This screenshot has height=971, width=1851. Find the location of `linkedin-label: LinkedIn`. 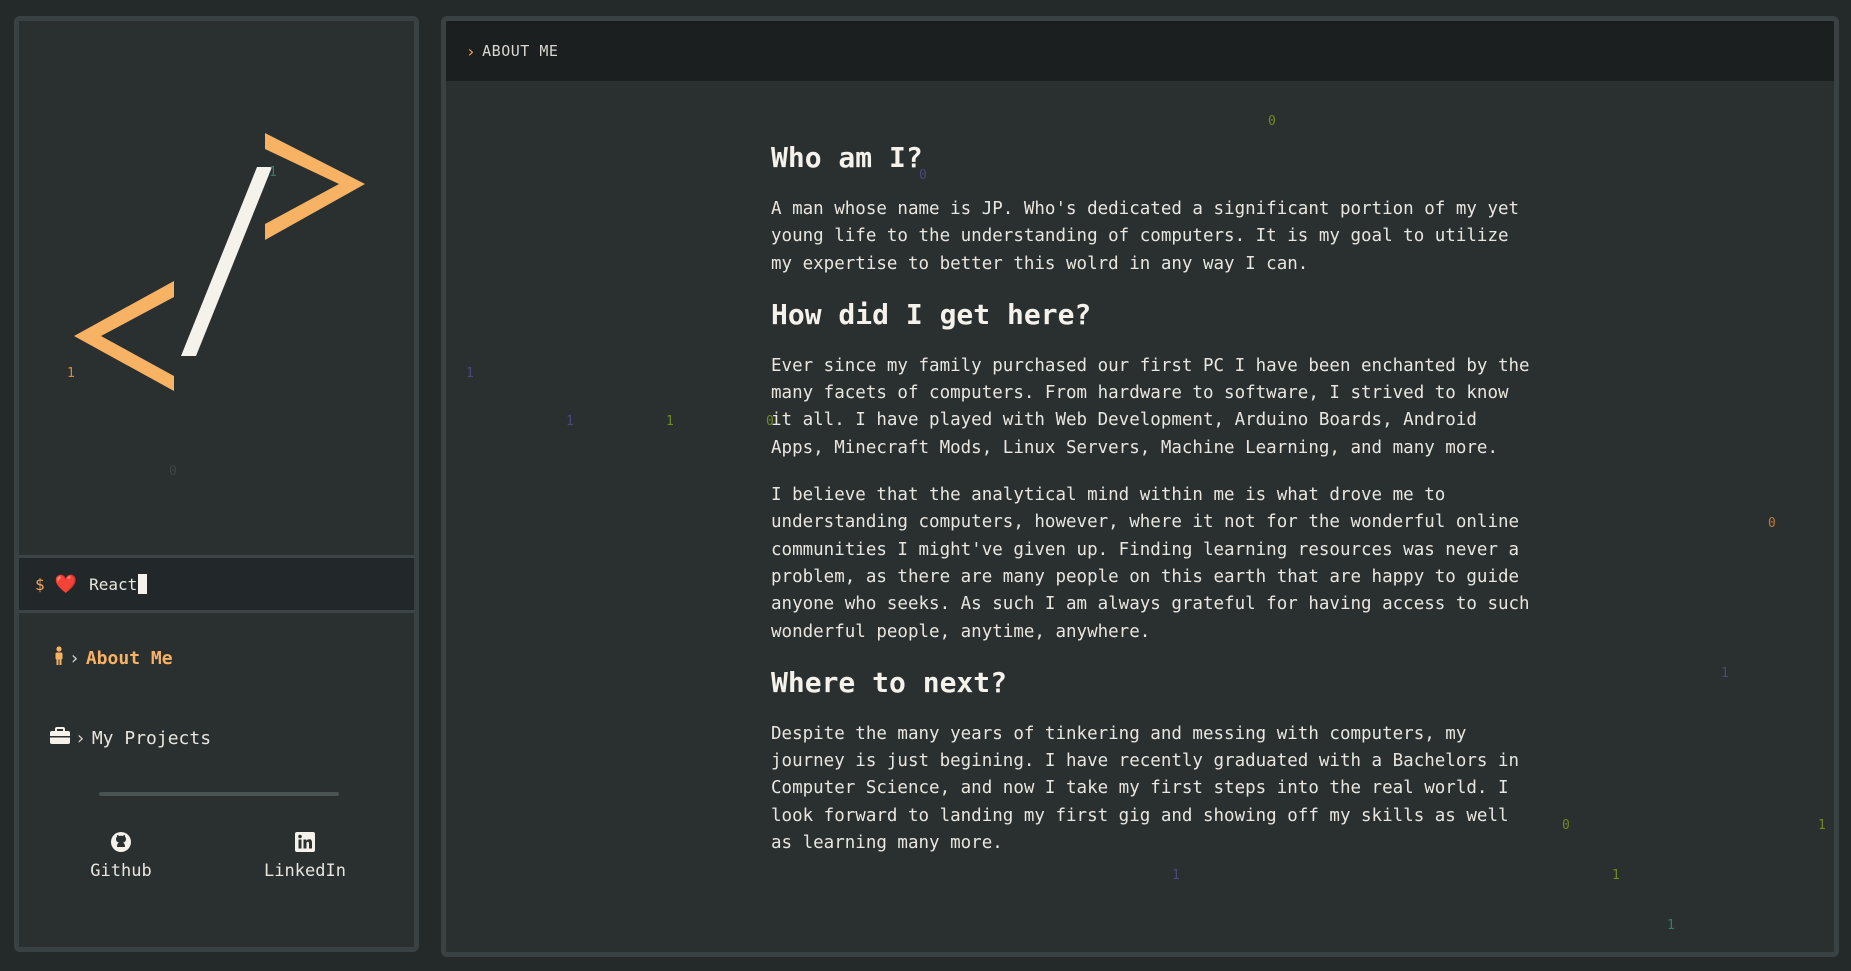

linkedin-label: LinkedIn is located at coordinates (305, 871).